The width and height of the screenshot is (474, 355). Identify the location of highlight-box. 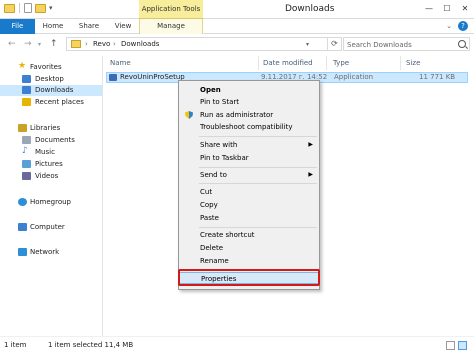
(249, 277).